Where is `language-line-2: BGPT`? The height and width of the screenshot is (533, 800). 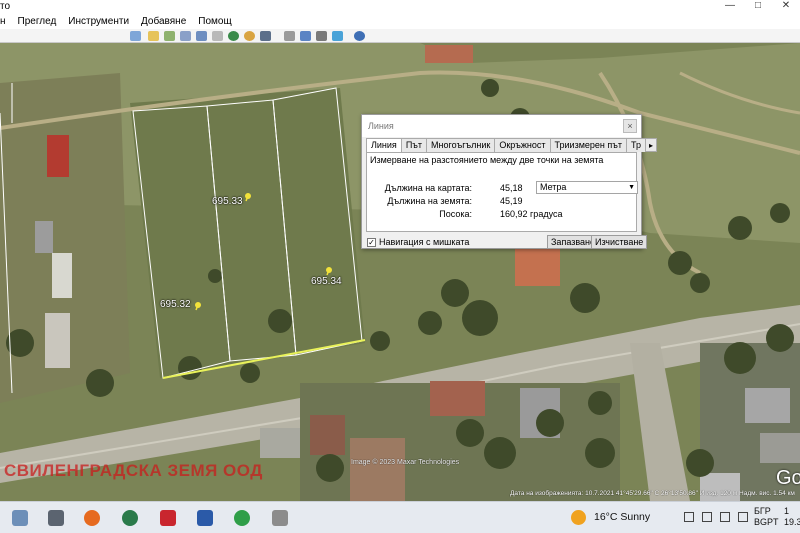 language-line-2: BGPT is located at coordinates (766, 522).